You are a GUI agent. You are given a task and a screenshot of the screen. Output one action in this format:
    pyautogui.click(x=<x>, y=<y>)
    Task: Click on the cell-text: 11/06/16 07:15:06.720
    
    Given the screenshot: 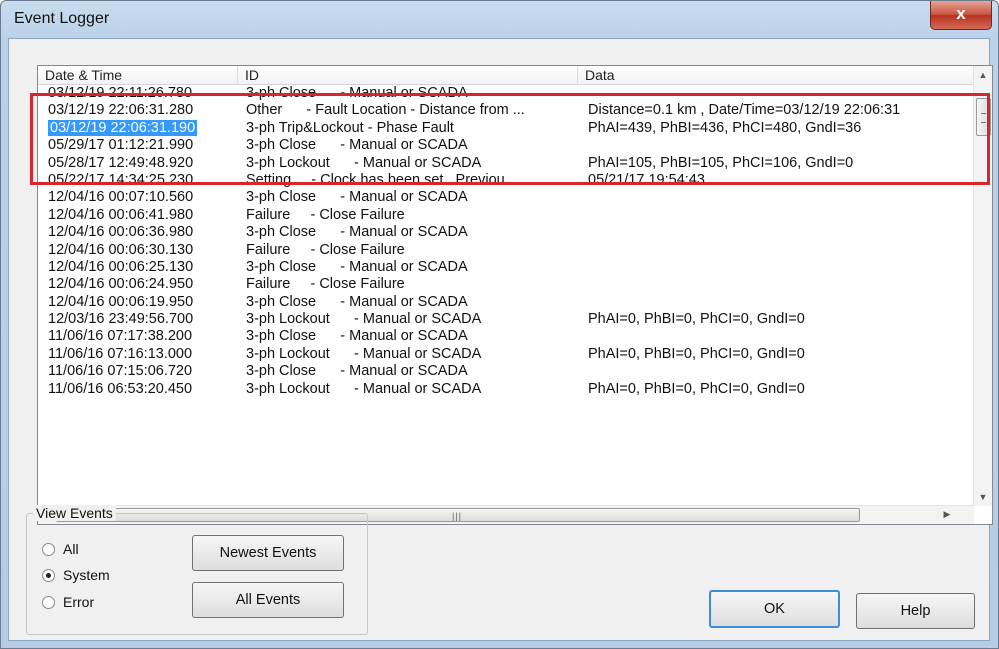 What is the action you would take?
    pyautogui.click(x=120, y=371)
    